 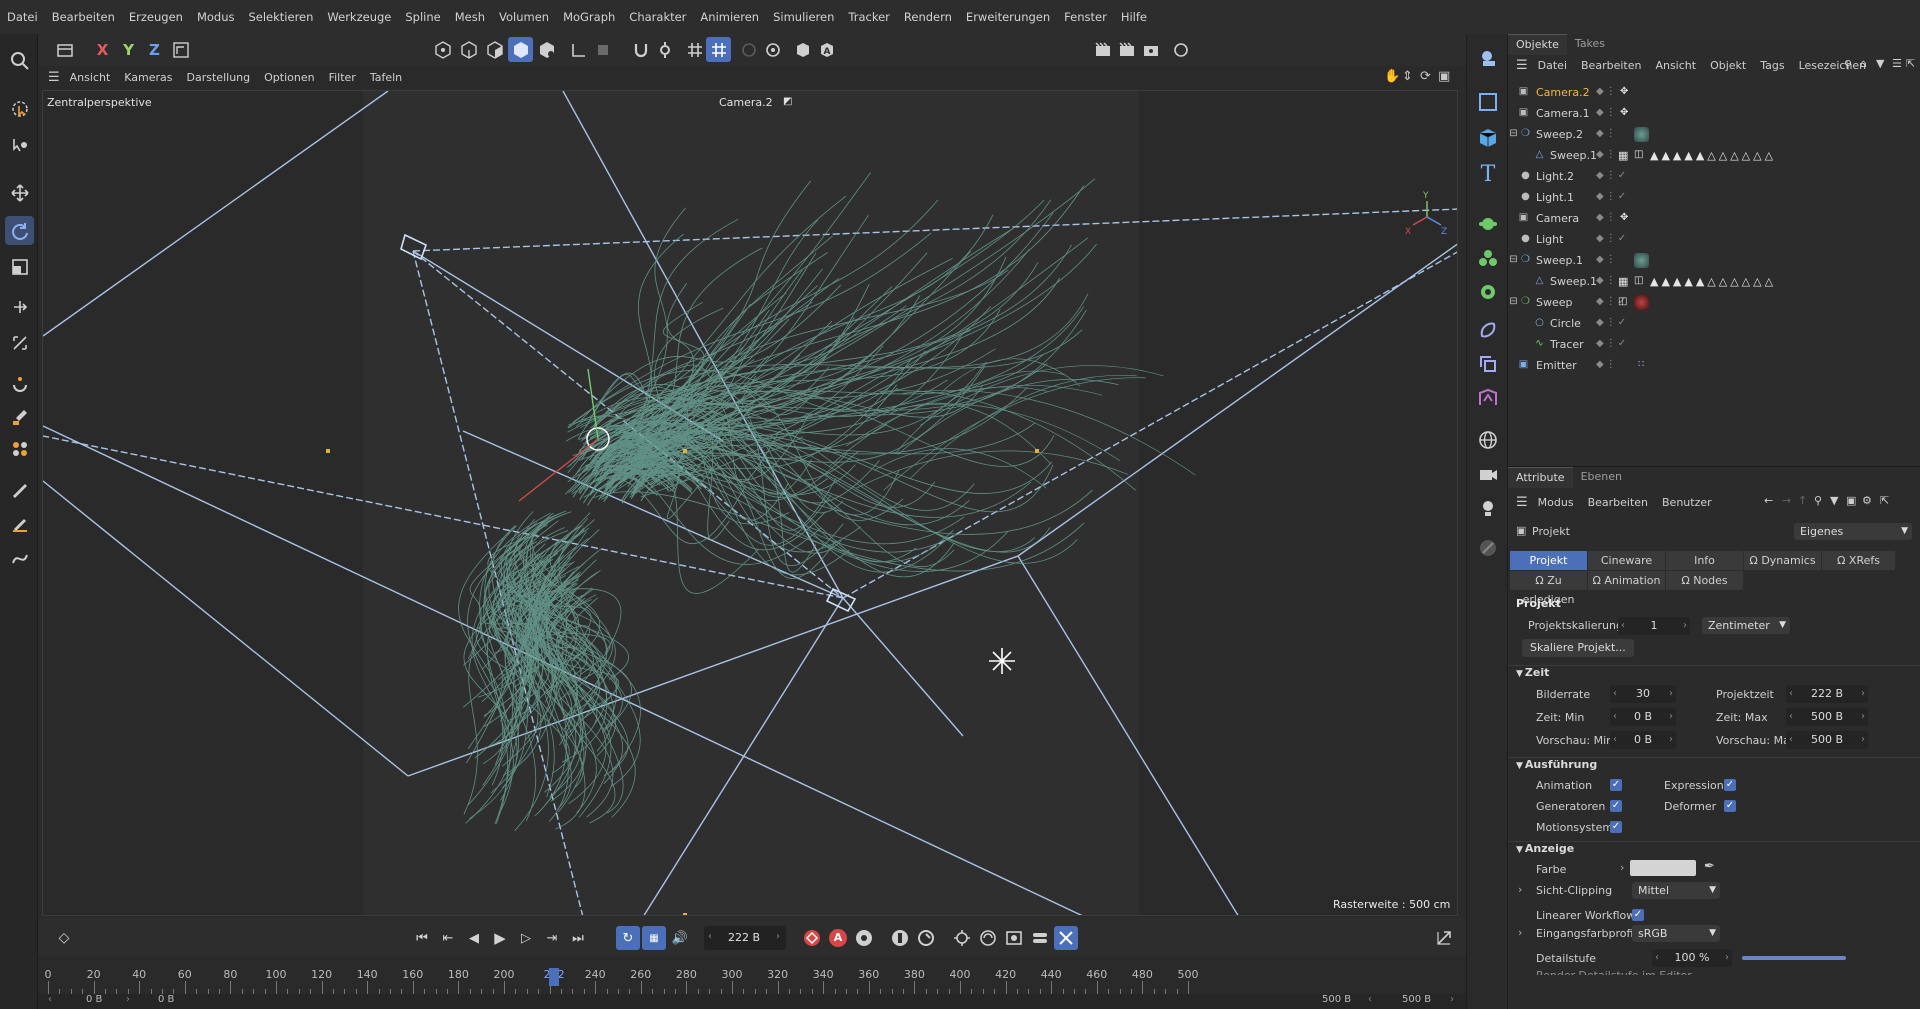 What do you see at coordinates (1336, 999) in the screenshot?
I see `preview-end-field: 500 B` at bounding box center [1336, 999].